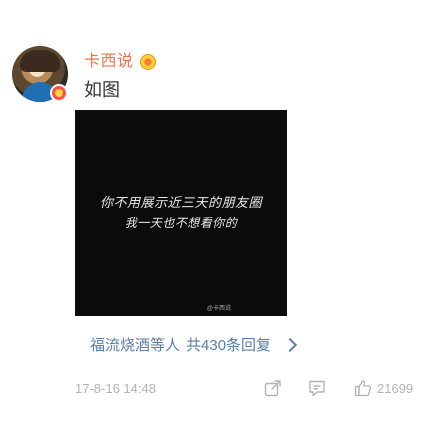  I want to click on image-text-line-2: 我一天也不想看你的, so click(181, 223).